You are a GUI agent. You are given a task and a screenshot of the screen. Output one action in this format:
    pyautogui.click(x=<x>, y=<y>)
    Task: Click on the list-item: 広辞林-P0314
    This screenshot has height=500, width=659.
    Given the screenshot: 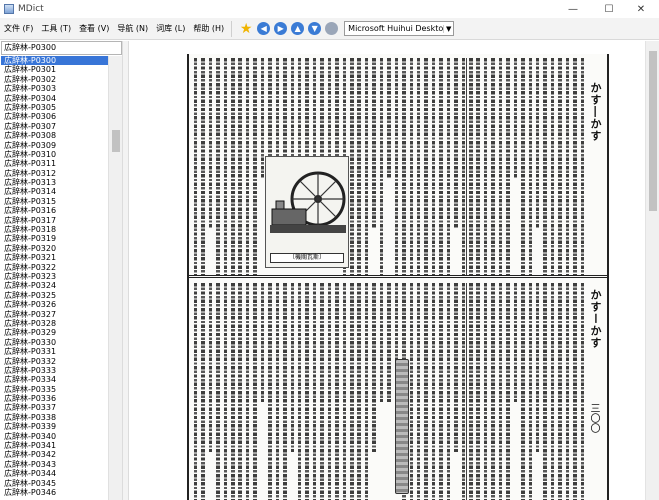 What is the action you would take?
    pyautogui.click(x=54, y=191)
    